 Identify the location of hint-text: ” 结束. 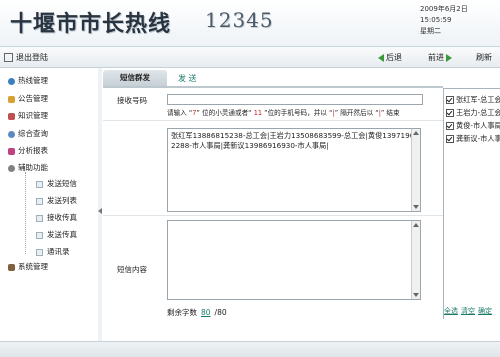
(390, 113).